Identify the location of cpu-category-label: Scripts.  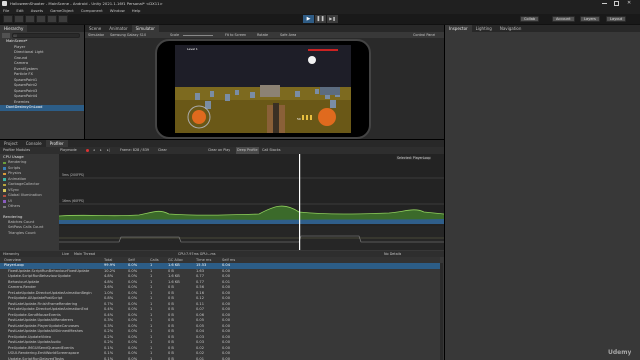
(14, 167).